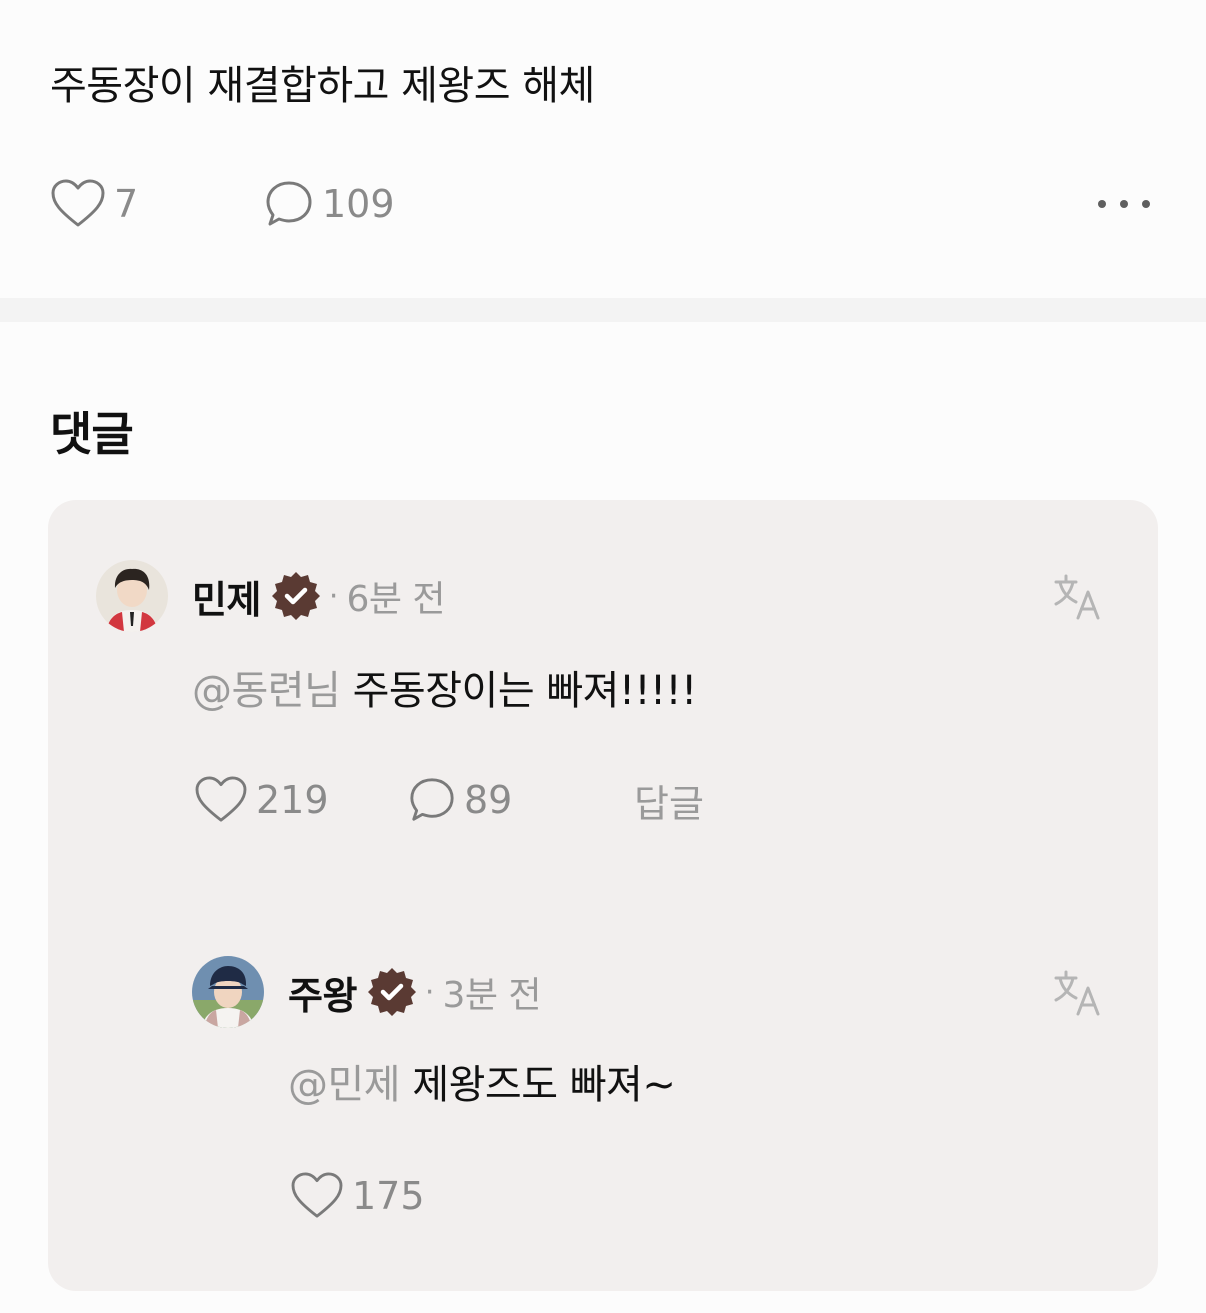 The width and height of the screenshot is (1206, 1313). I want to click on post-like-button: 7, so click(94, 204).